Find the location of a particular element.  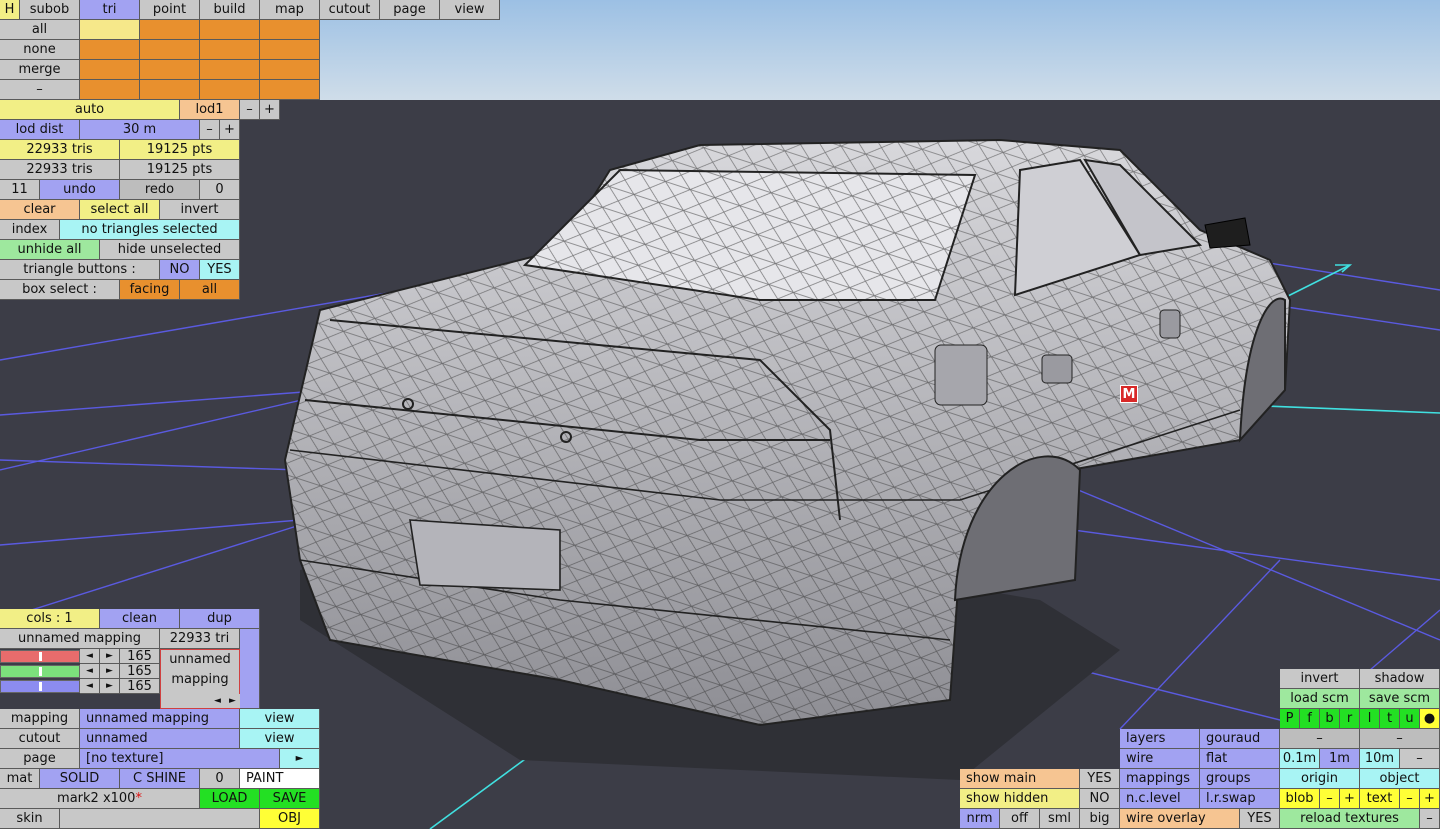

show-main-value: YES is located at coordinates (1100, 779).